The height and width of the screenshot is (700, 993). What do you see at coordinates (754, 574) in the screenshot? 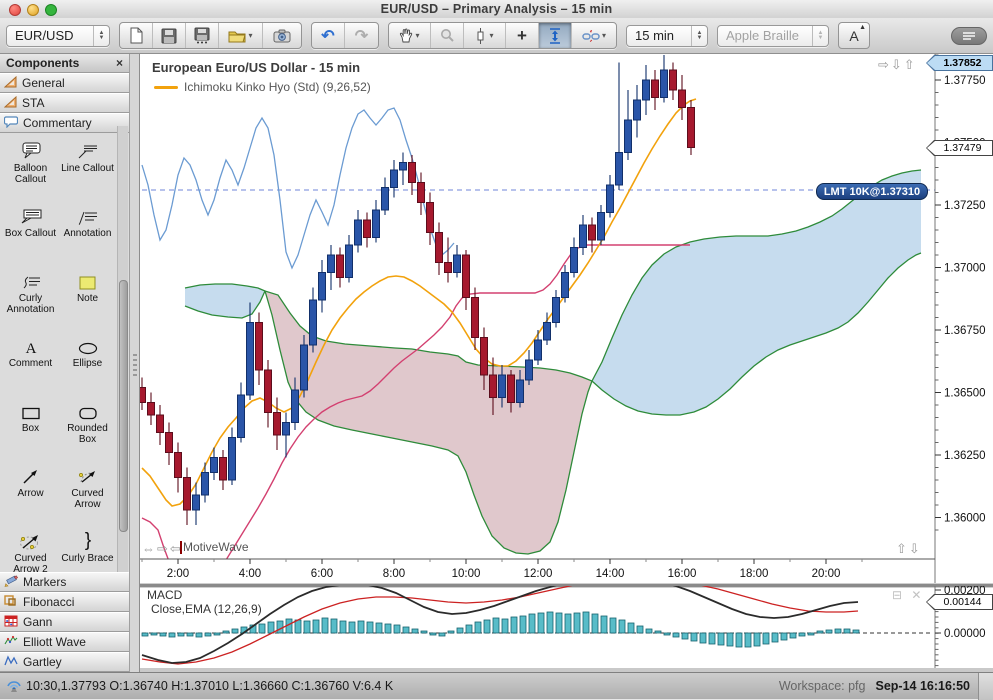
I see `time-axis-label: 18:00` at bounding box center [754, 574].